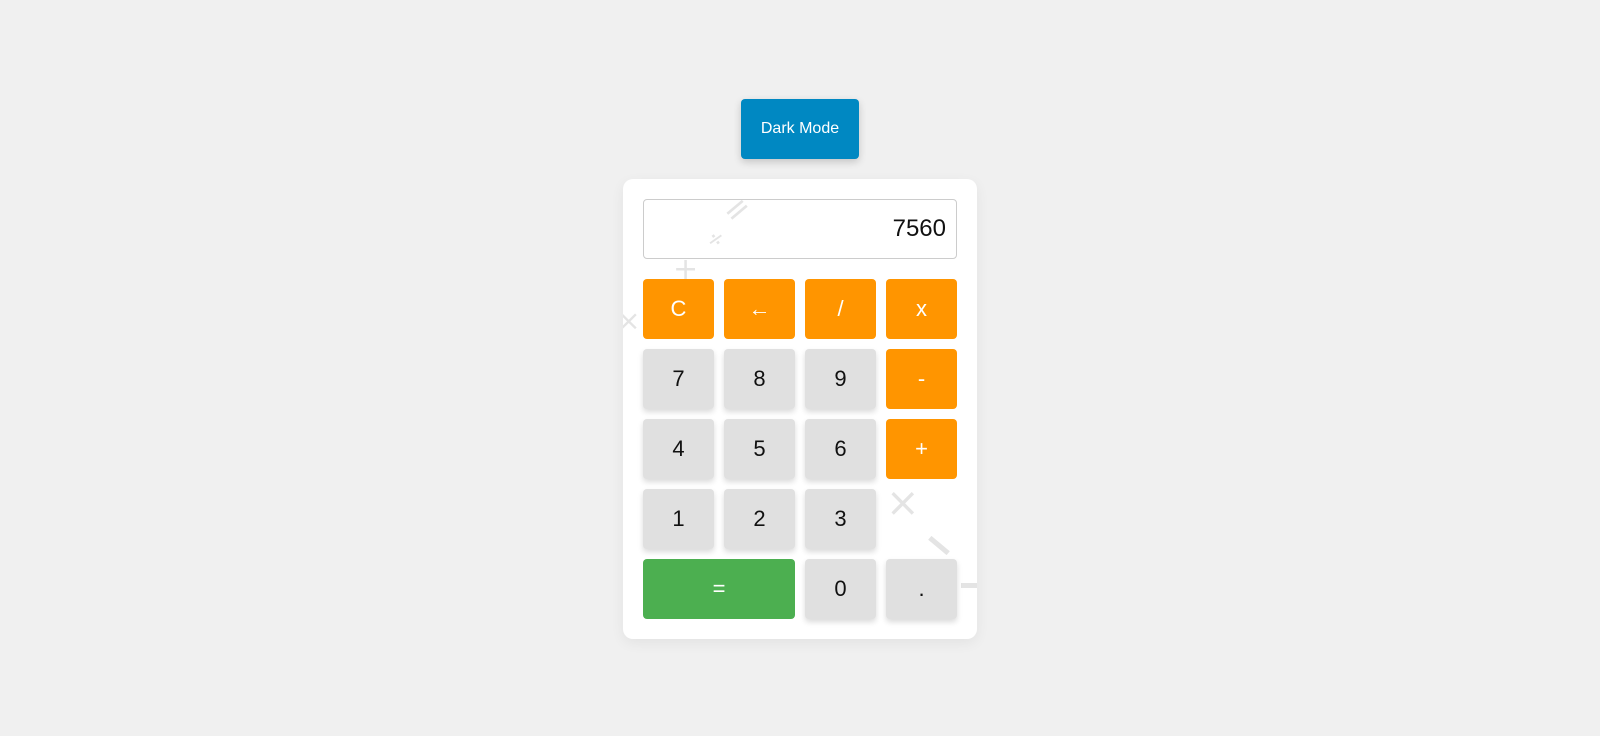 The width and height of the screenshot is (1600, 736). What do you see at coordinates (759, 309) in the screenshot?
I see `backspace-button: ←` at bounding box center [759, 309].